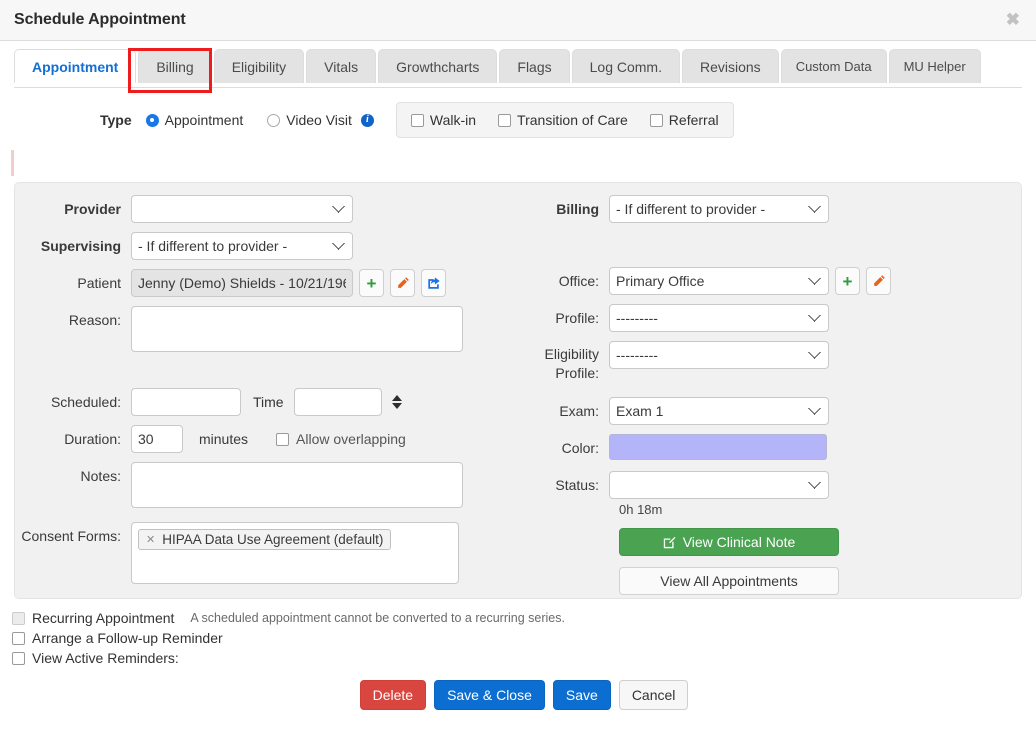  I want to click on exam-row: Exam: Exam 1, so click(763, 411).